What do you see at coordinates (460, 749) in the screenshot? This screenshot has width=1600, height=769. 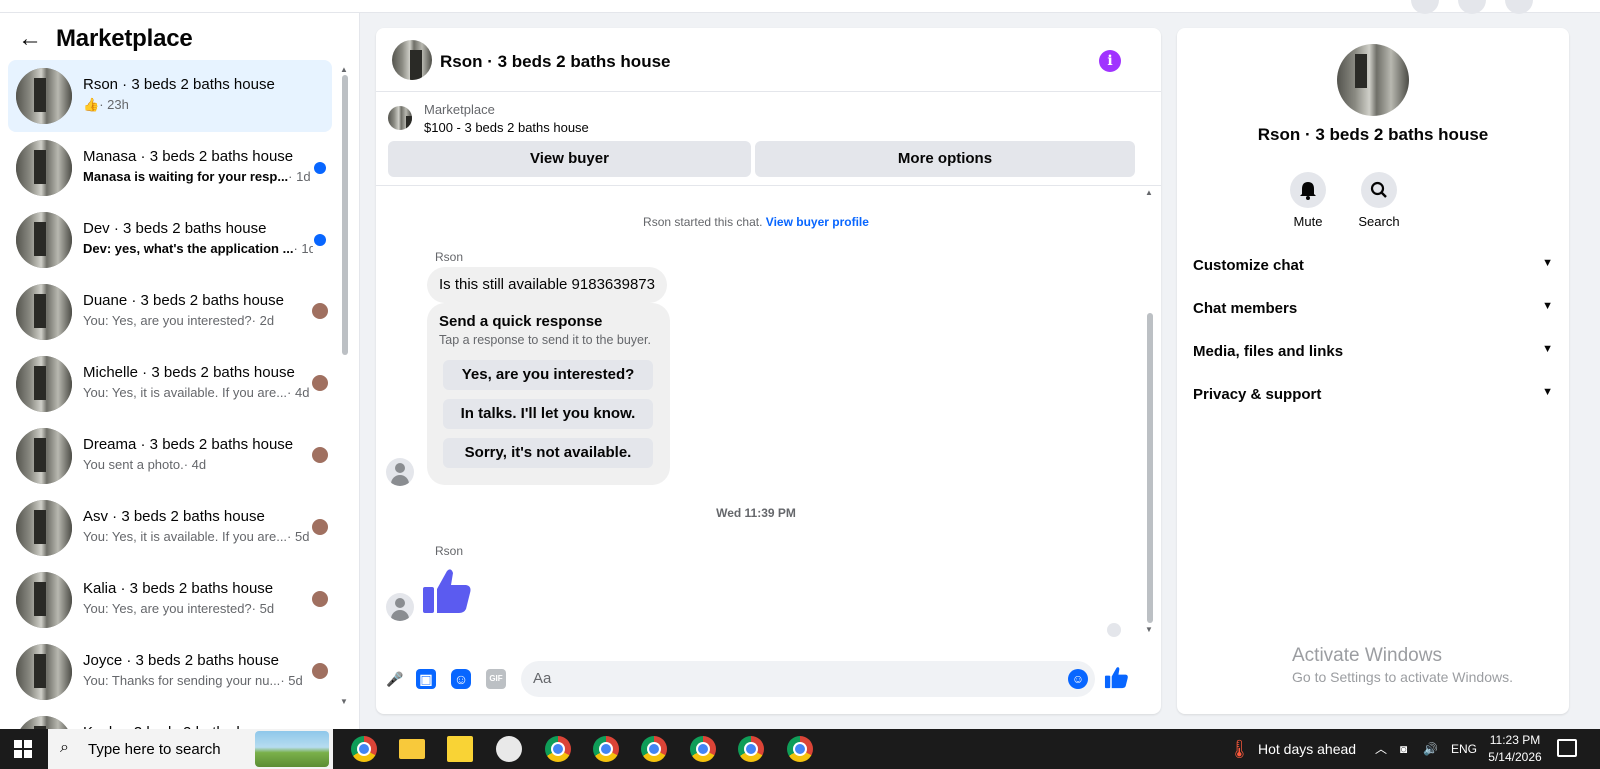 I see `sticky-notes-icon` at bounding box center [460, 749].